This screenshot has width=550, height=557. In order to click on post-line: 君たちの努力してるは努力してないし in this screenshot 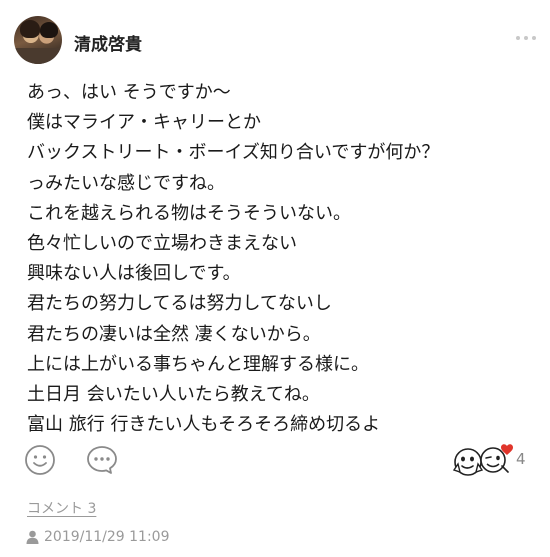, I will do `click(179, 304)`.